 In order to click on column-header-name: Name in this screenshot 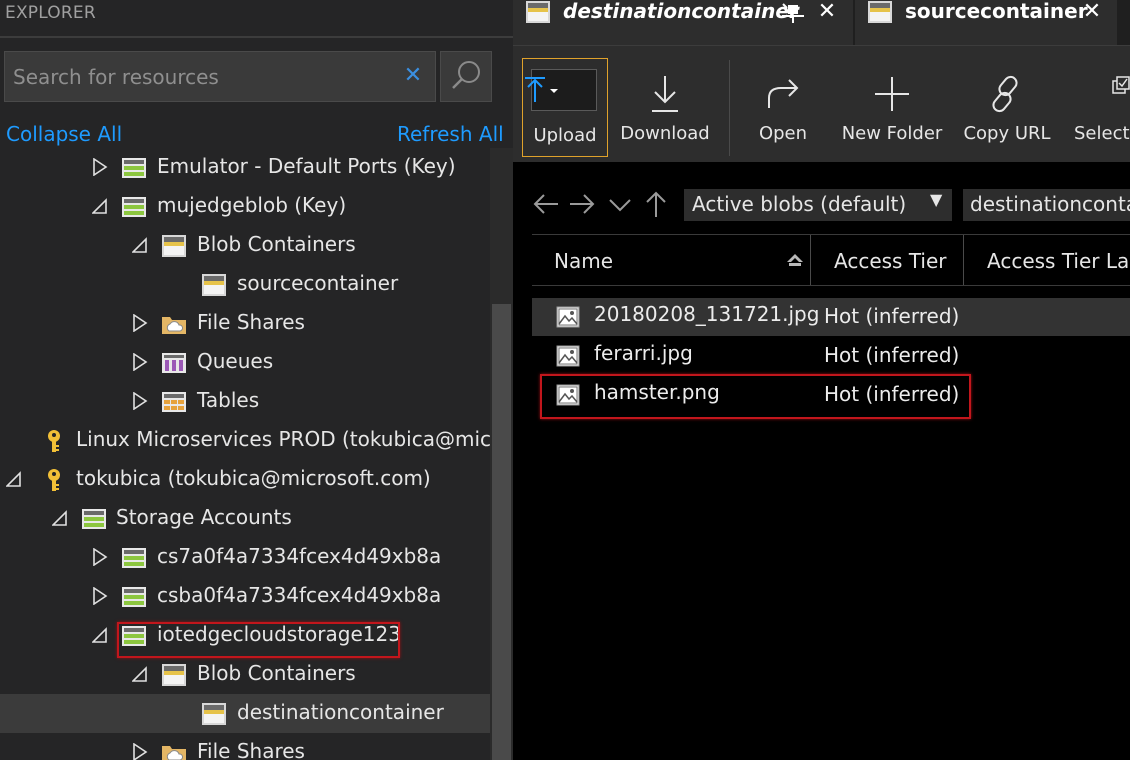, I will do `click(583, 261)`.